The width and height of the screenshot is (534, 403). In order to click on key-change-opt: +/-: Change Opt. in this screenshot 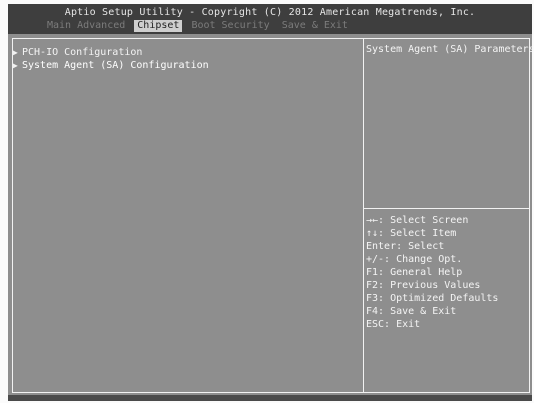, I will do `click(414, 259)`.